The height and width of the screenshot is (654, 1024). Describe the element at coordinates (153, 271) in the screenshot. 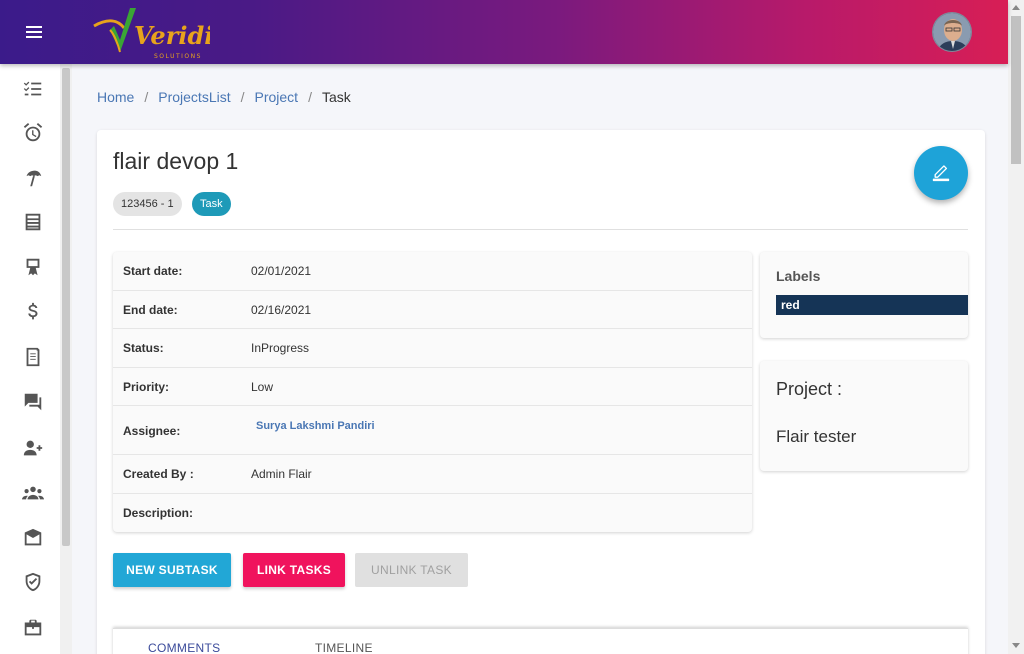

I see `start-date-label: Start date:` at that location.